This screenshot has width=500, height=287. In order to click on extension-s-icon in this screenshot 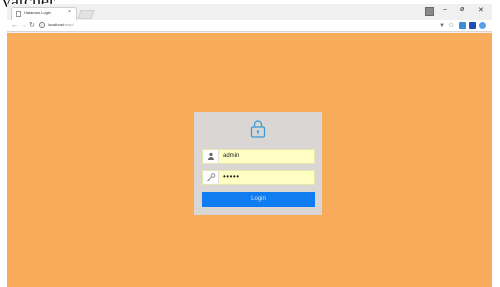, I will do `click(462, 25)`.